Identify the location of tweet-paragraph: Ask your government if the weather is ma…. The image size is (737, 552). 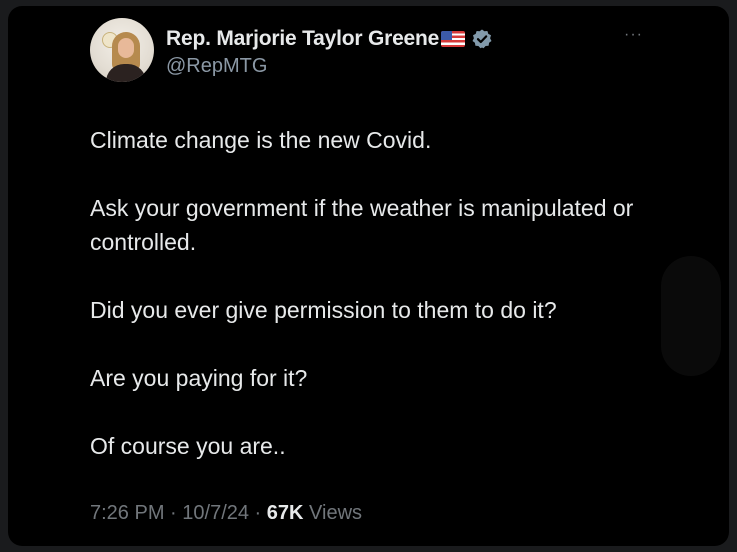
(362, 225).